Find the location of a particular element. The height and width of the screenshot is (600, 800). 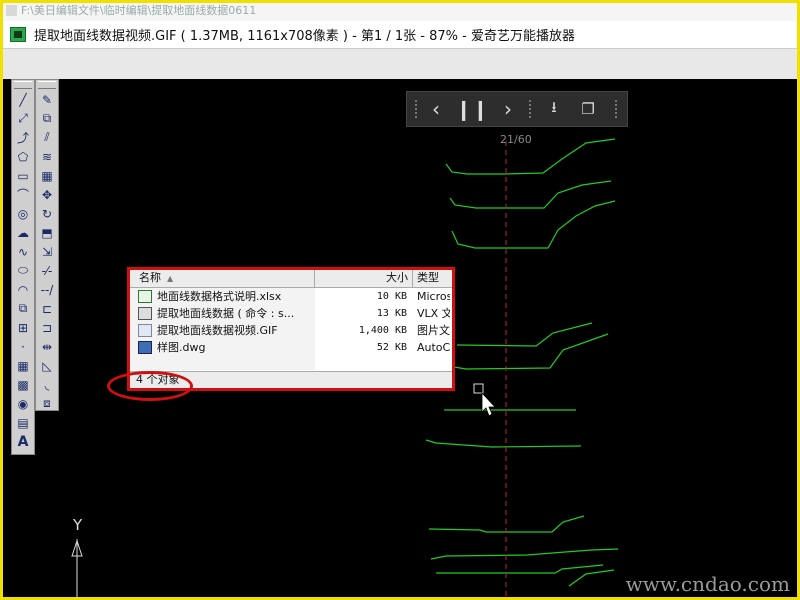

file-name: 提取地面线数据视频.GIF is located at coordinates (217, 330).